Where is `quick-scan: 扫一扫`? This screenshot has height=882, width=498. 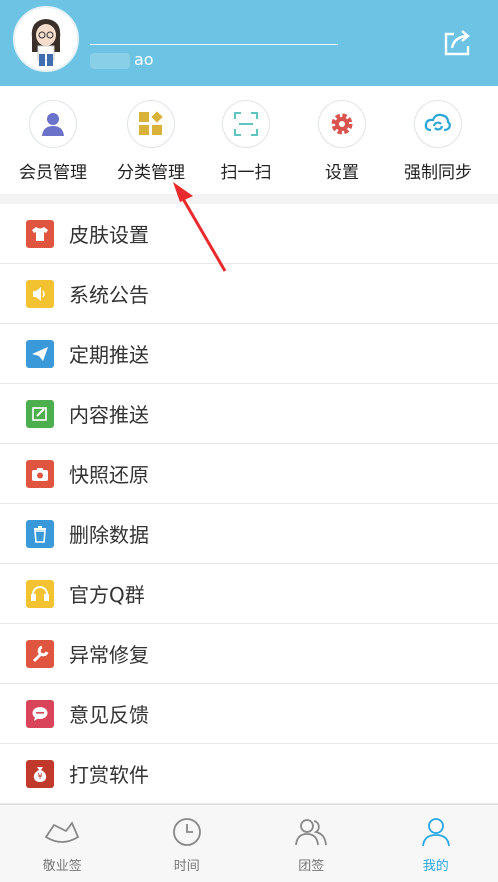 quick-scan: 扫一扫 is located at coordinates (246, 141).